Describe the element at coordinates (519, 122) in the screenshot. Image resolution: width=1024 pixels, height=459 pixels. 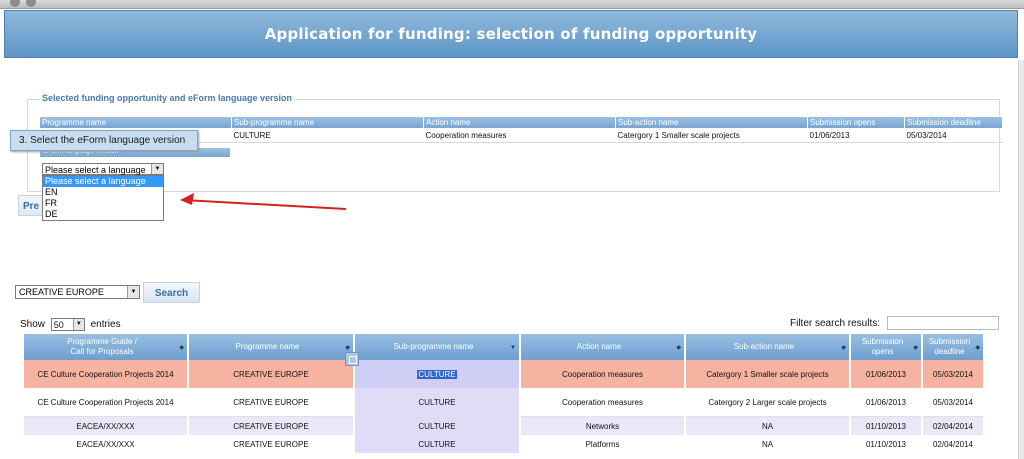
I see `col-action-name: Action name` at that location.